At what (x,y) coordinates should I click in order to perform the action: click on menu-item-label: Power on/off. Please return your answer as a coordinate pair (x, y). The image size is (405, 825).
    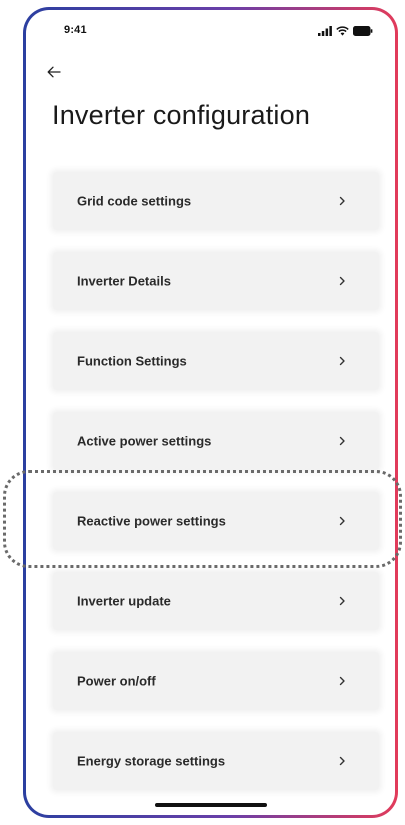
    Looking at the image, I should click on (116, 681).